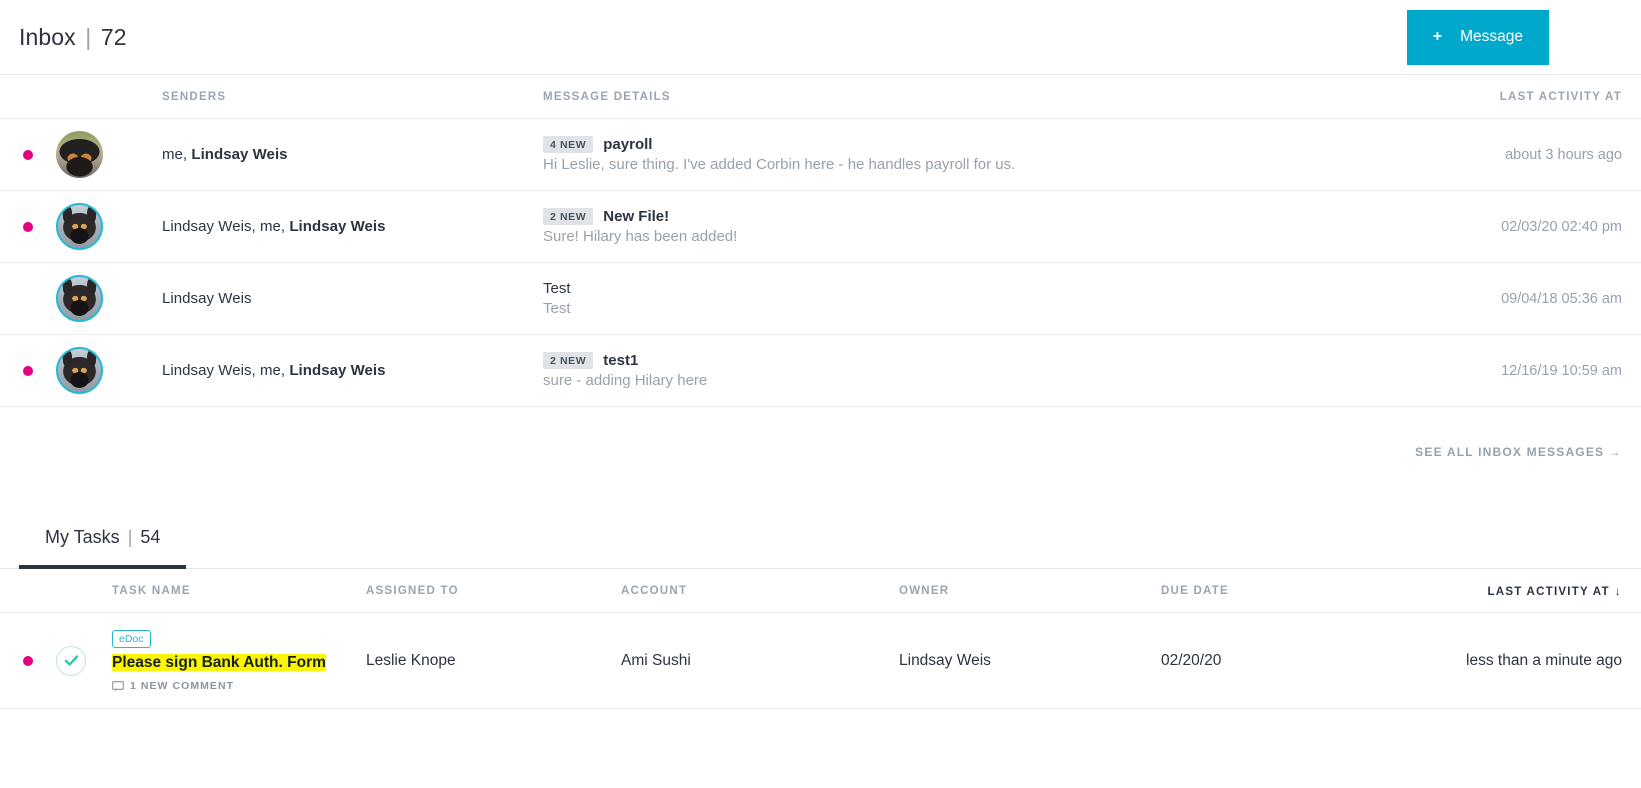 The width and height of the screenshot is (1641, 788). I want to click on checkmark-icon, so click(71, 660).